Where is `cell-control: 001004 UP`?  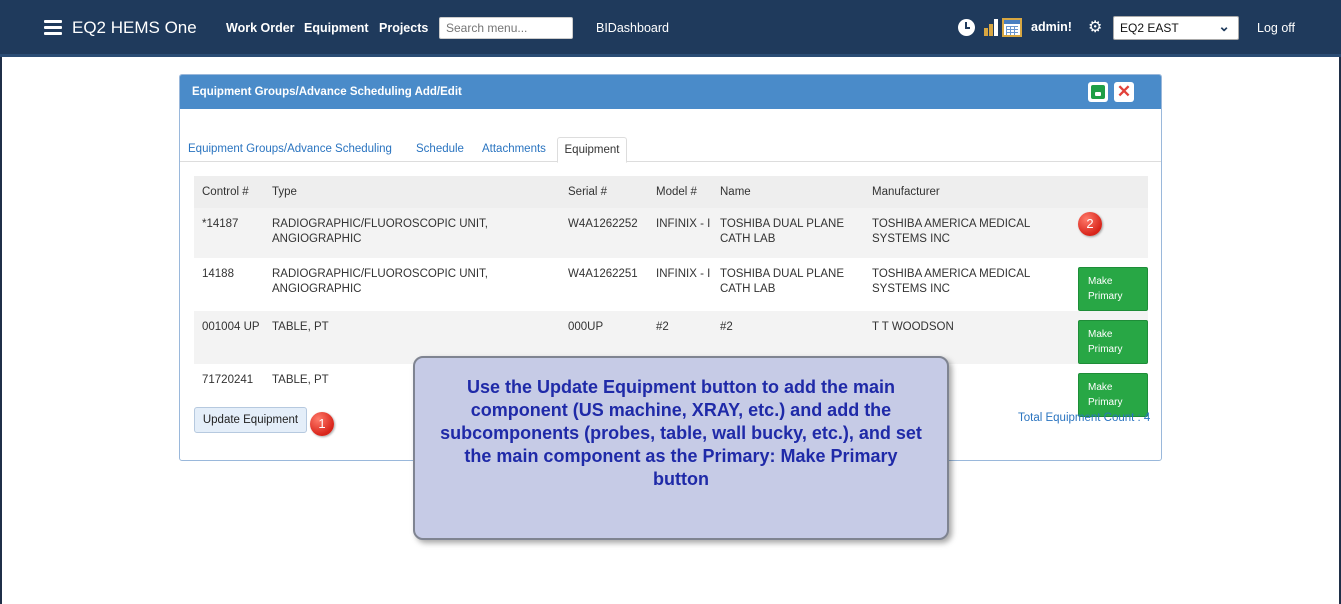 cell-control: 001004 UP is located at coordinates (229, 337).